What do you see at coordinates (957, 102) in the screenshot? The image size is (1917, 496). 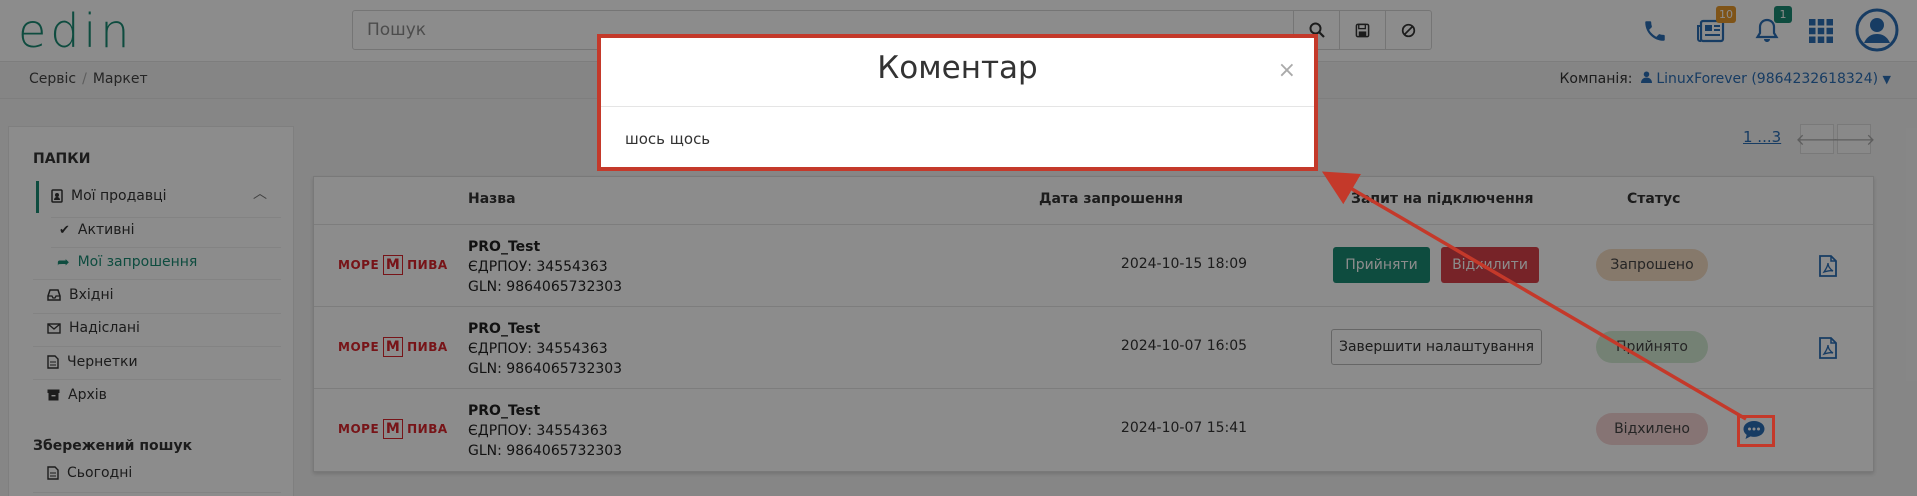 I see `comment-modal: Коментар × шось щось` at bounding box center [957, 102].